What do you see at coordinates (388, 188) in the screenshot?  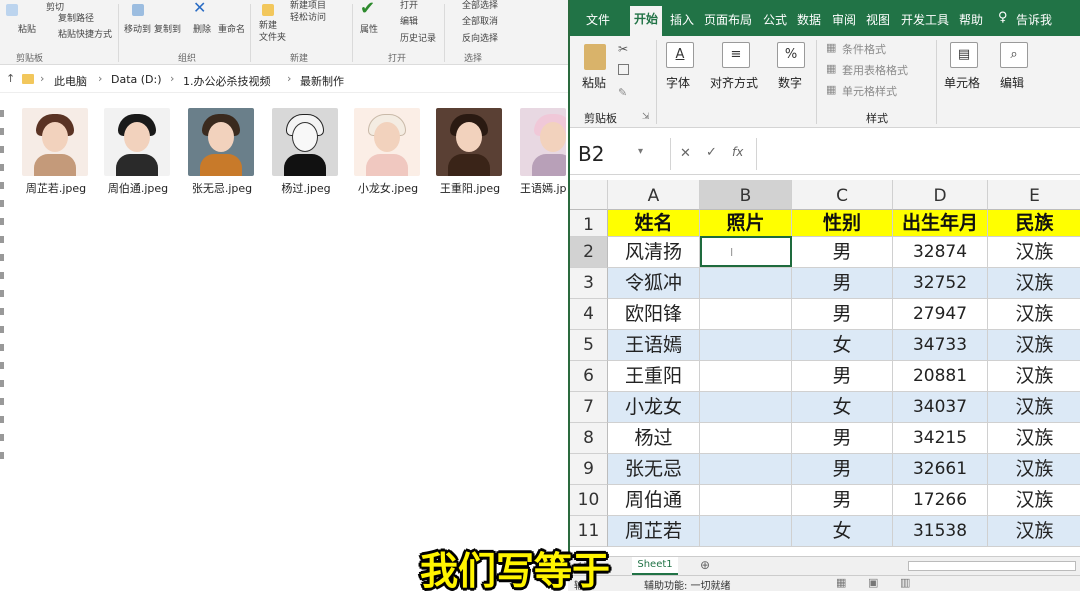 I see `file-name: 小龙女.jpeg` at bounding box center [388, 188].